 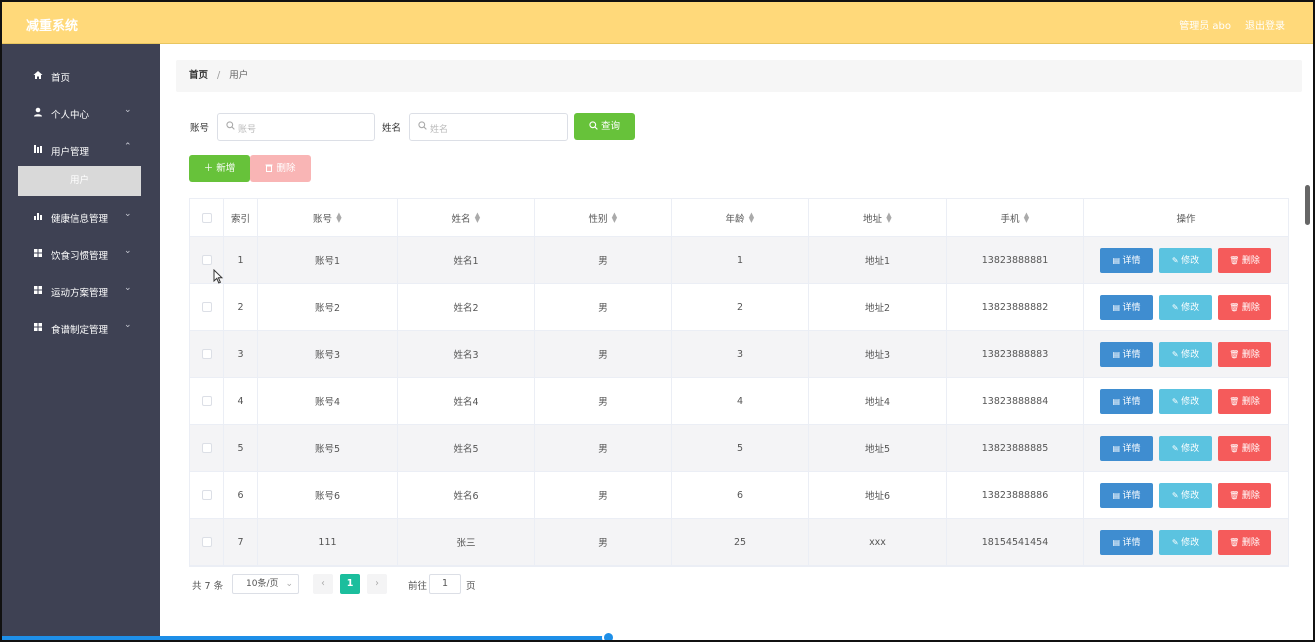 What do you see at coordinates (323, 584) in the screenshot?
I see `prev-page-button: ‹` at bounding box center [323, 584].